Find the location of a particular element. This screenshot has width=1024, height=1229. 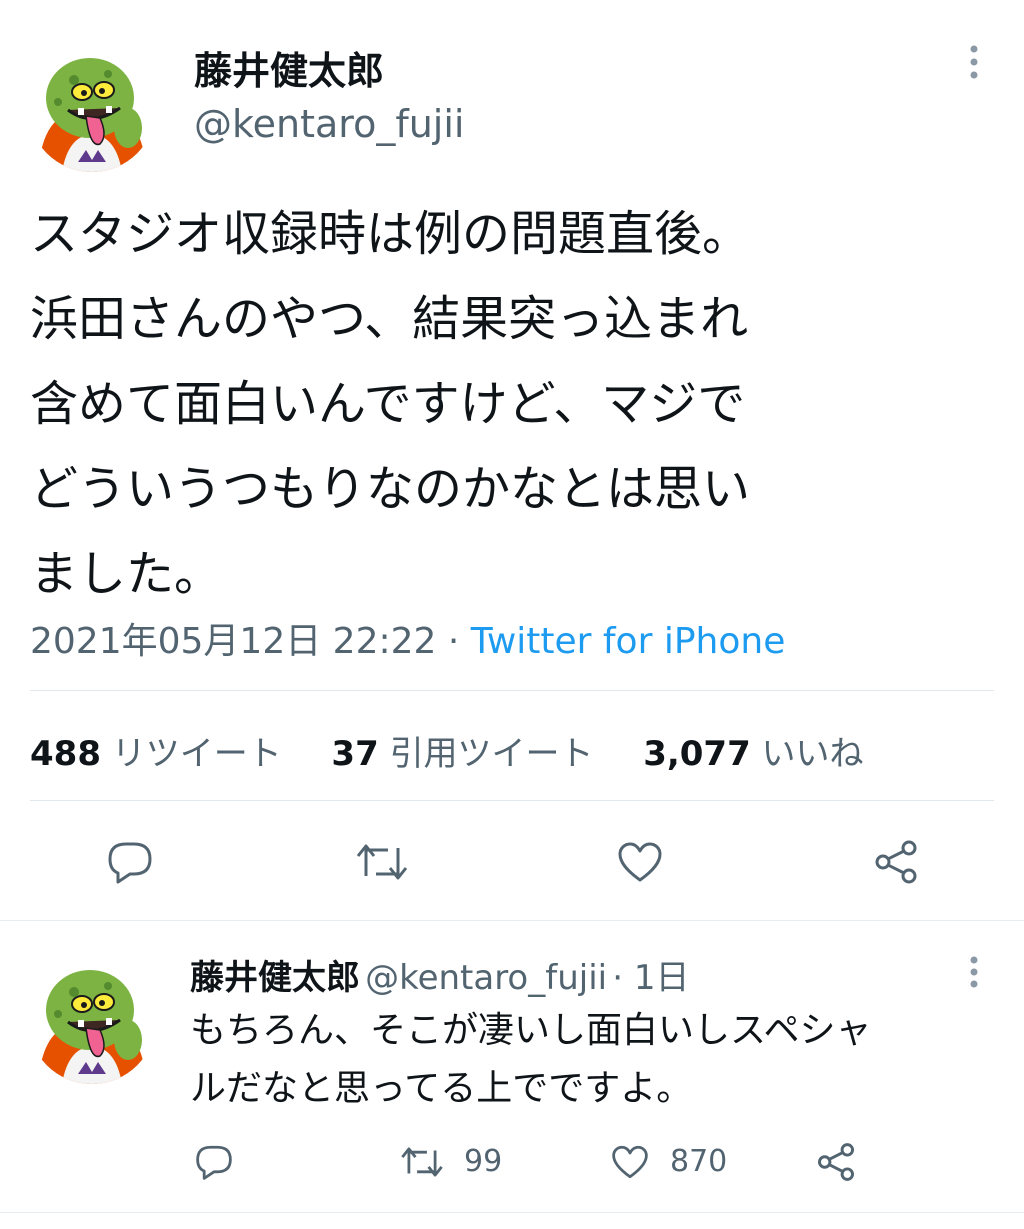

reply-more-options-icon is located at coordinates (974, 972).